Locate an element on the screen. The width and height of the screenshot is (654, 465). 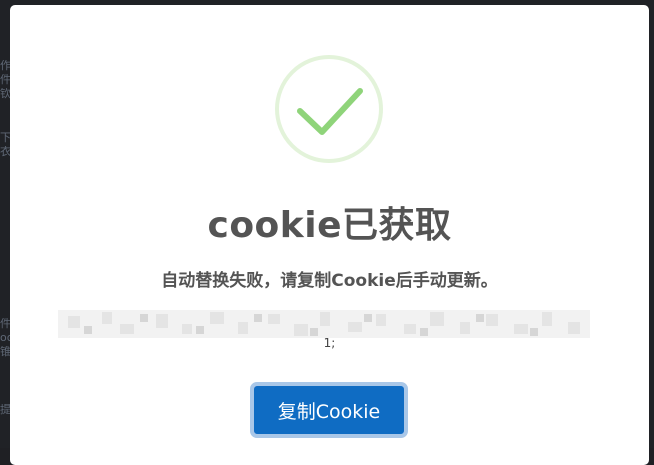
background-text-line: 下 is located at coordinates (5, 138).